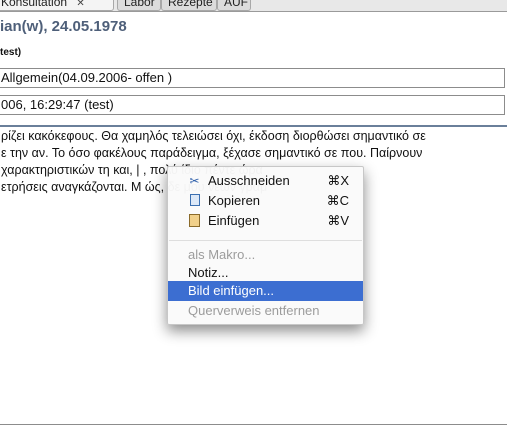  What do you see at coordinates (265, 240) in the screenshot?
I see `menu-separator` at bounding box center [265, 240].